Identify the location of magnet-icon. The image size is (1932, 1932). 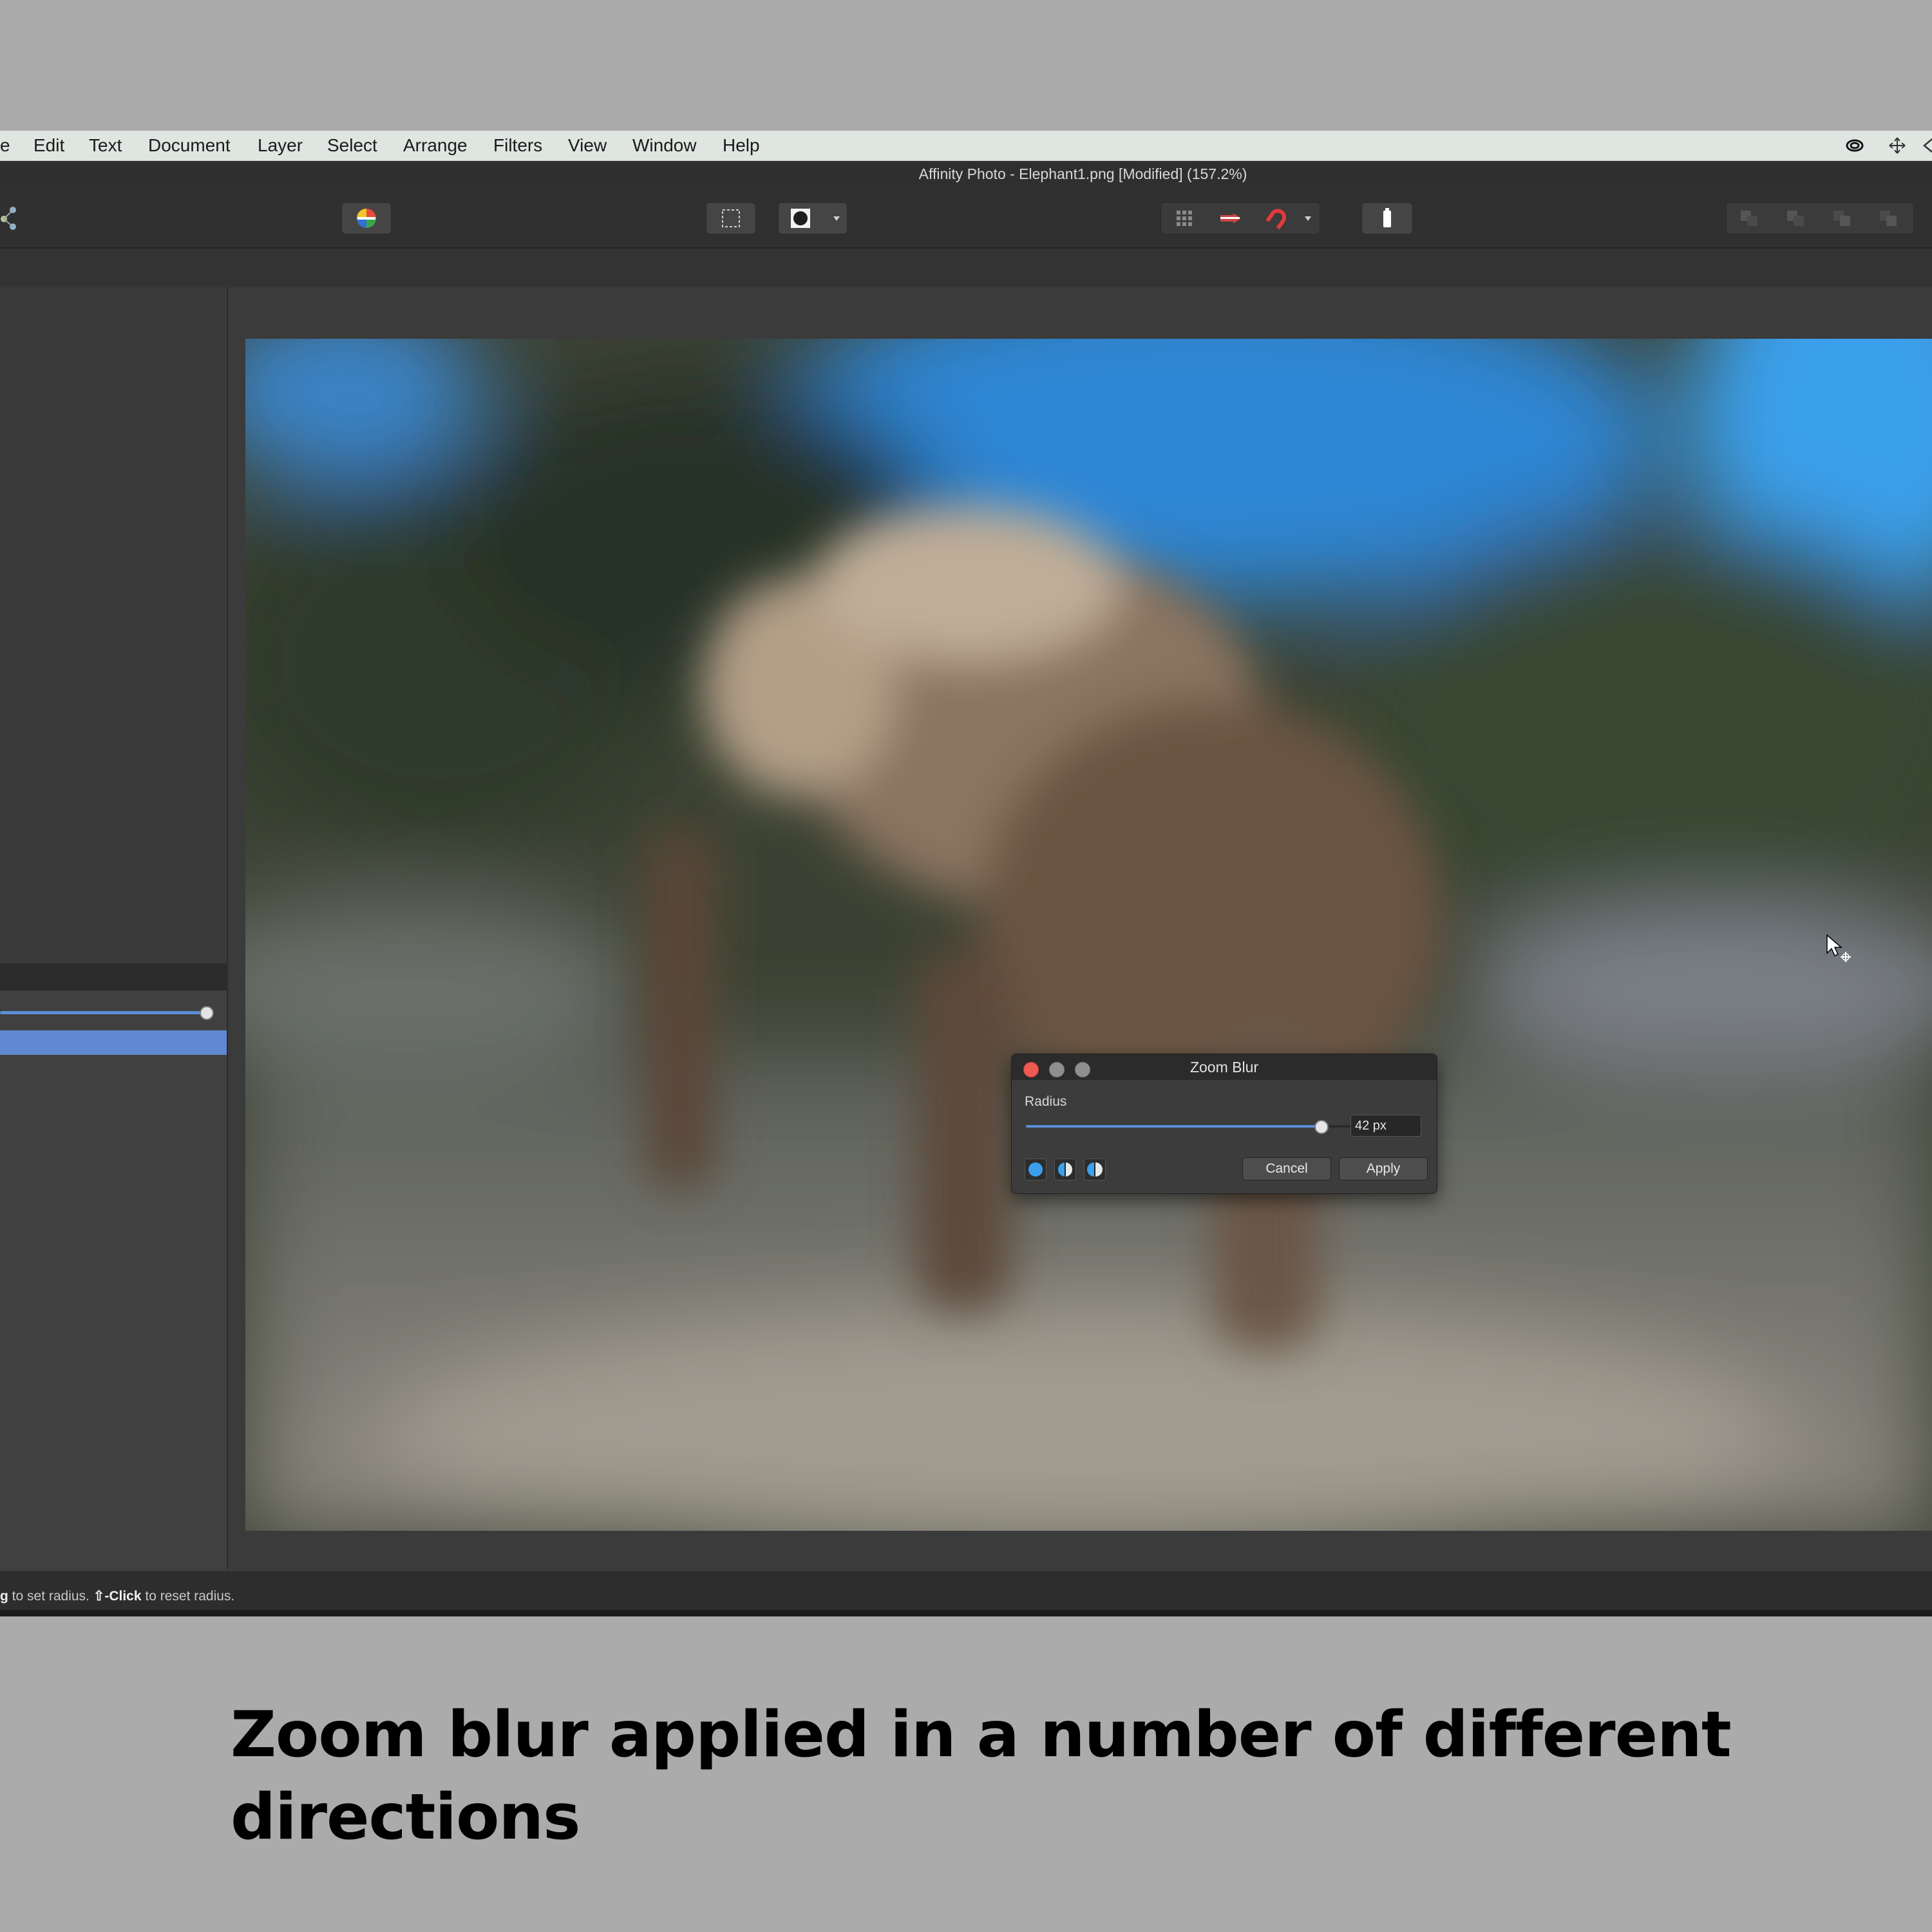
(1277, 218).